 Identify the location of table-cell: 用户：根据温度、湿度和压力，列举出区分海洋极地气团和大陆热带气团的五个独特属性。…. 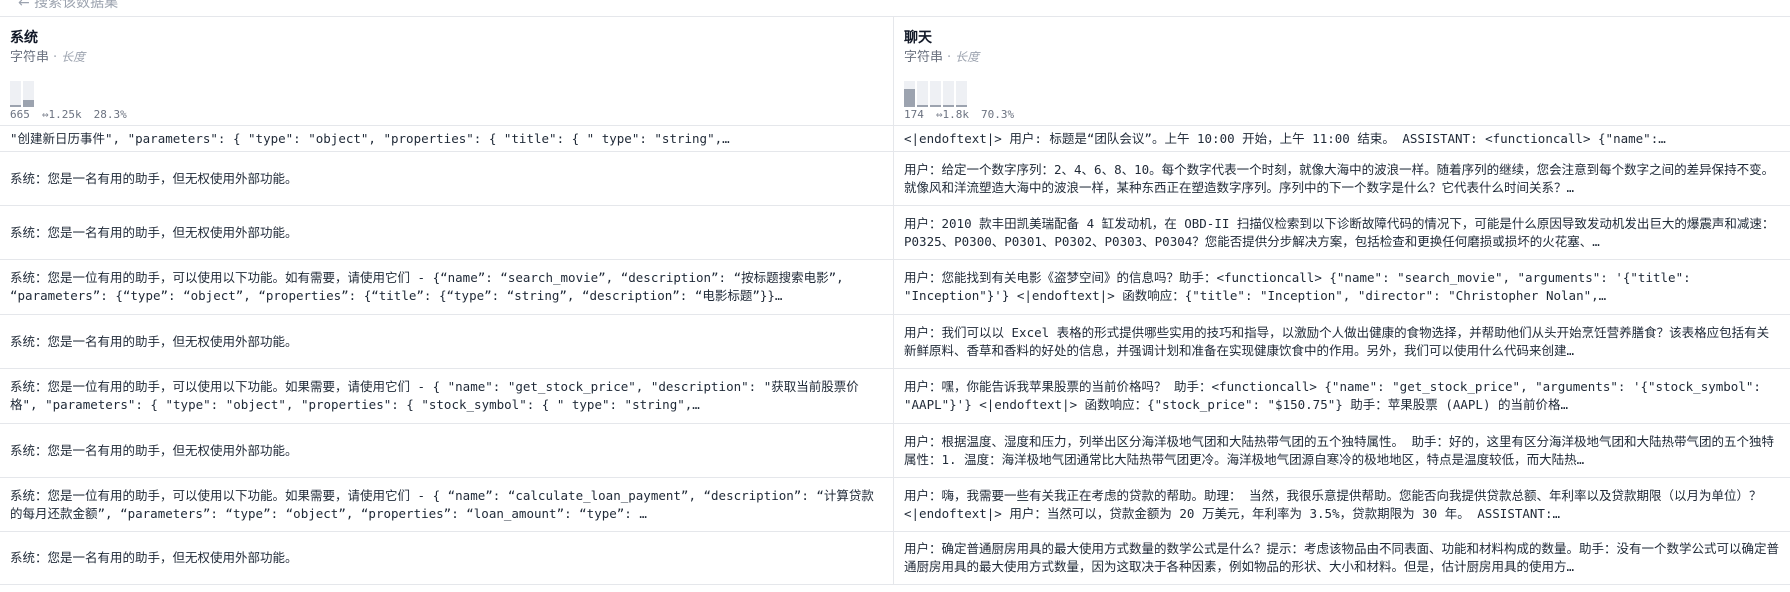
(1342, 451).